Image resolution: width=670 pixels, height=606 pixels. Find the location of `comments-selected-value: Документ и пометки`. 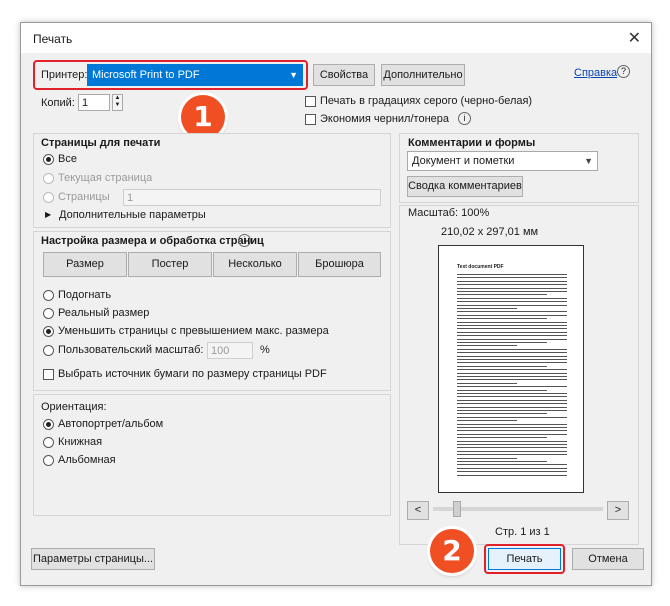

comments-selected-value: Документ и пометки is located at coordinates (463, 161).